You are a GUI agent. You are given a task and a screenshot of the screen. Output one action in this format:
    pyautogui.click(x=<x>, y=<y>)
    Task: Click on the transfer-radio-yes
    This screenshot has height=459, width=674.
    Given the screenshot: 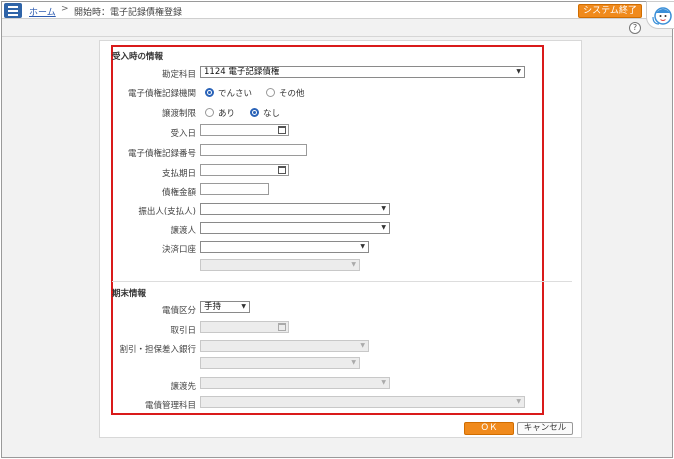 What is the action you would take?
    pyautogui.click(x=209, y=112)
    